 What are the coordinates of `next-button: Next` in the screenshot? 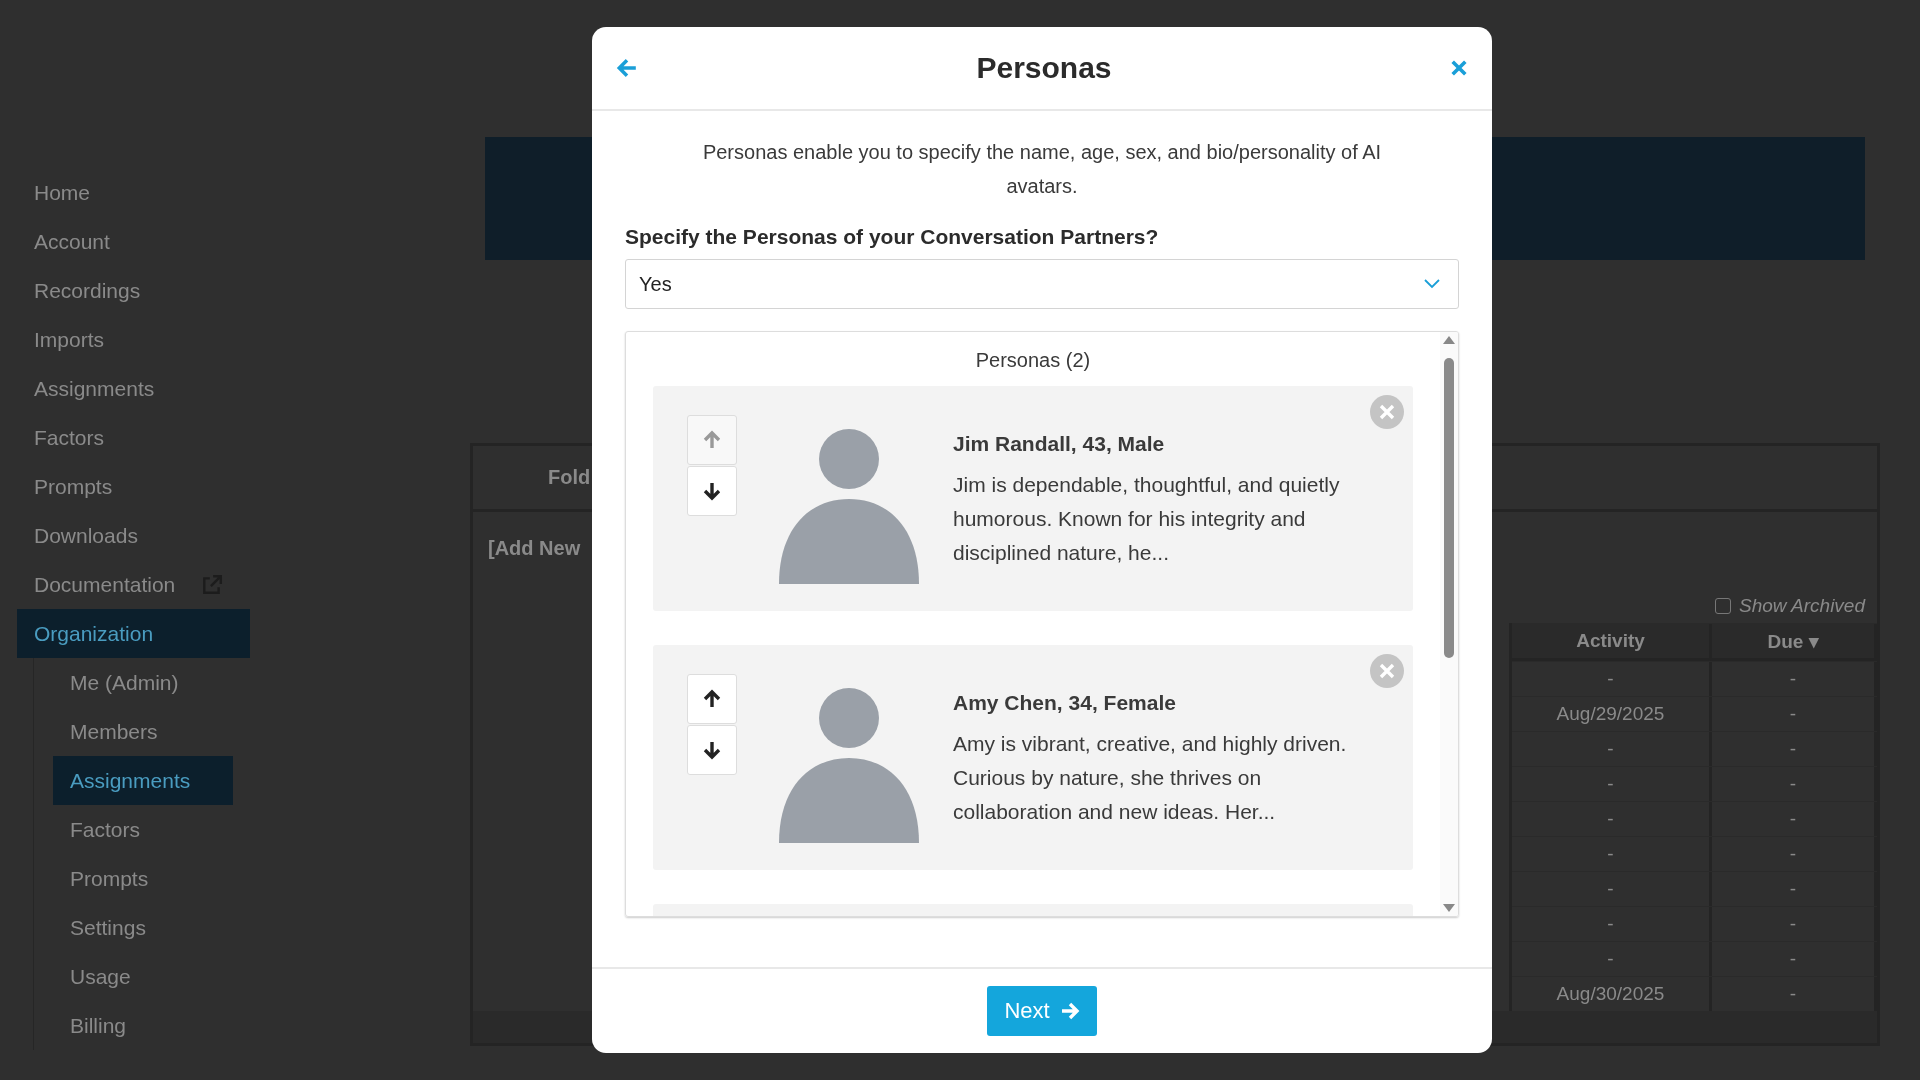 It's located at (1042, 1011).